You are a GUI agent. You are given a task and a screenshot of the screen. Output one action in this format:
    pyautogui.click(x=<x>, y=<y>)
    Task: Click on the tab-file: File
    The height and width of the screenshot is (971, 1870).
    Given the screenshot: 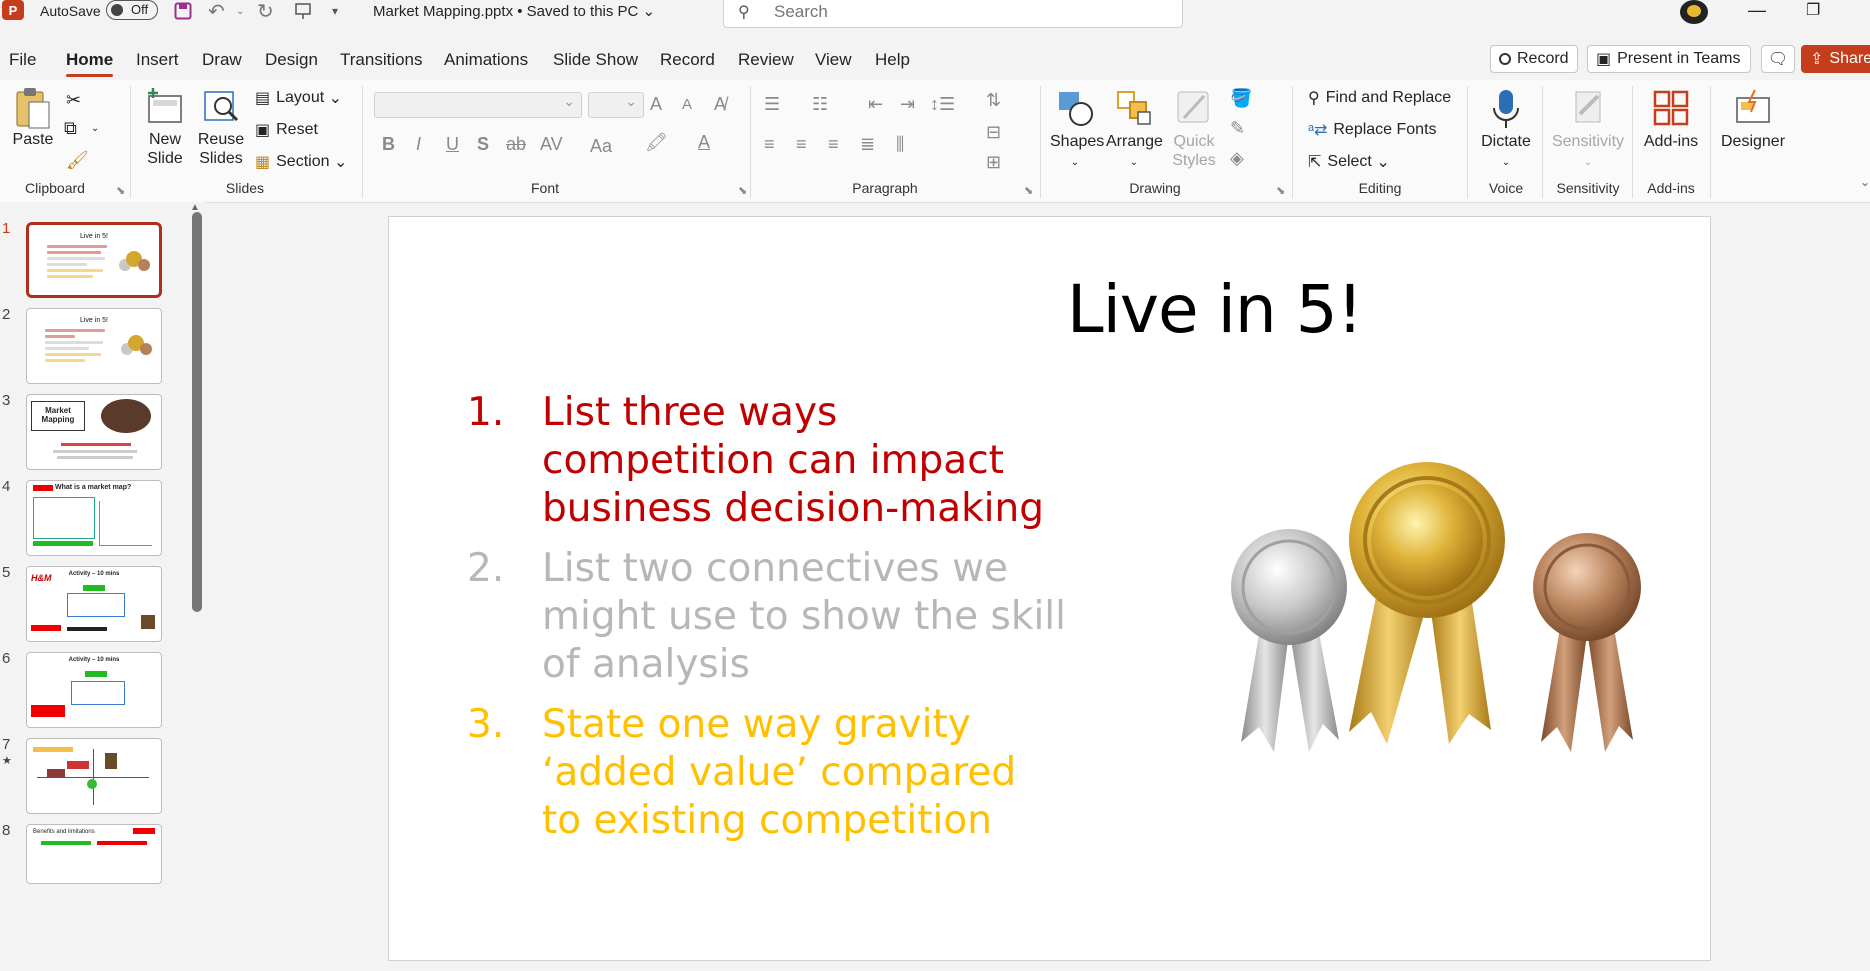 What is the action you would take?
    pyautogui.click(x=22, y=60)
    